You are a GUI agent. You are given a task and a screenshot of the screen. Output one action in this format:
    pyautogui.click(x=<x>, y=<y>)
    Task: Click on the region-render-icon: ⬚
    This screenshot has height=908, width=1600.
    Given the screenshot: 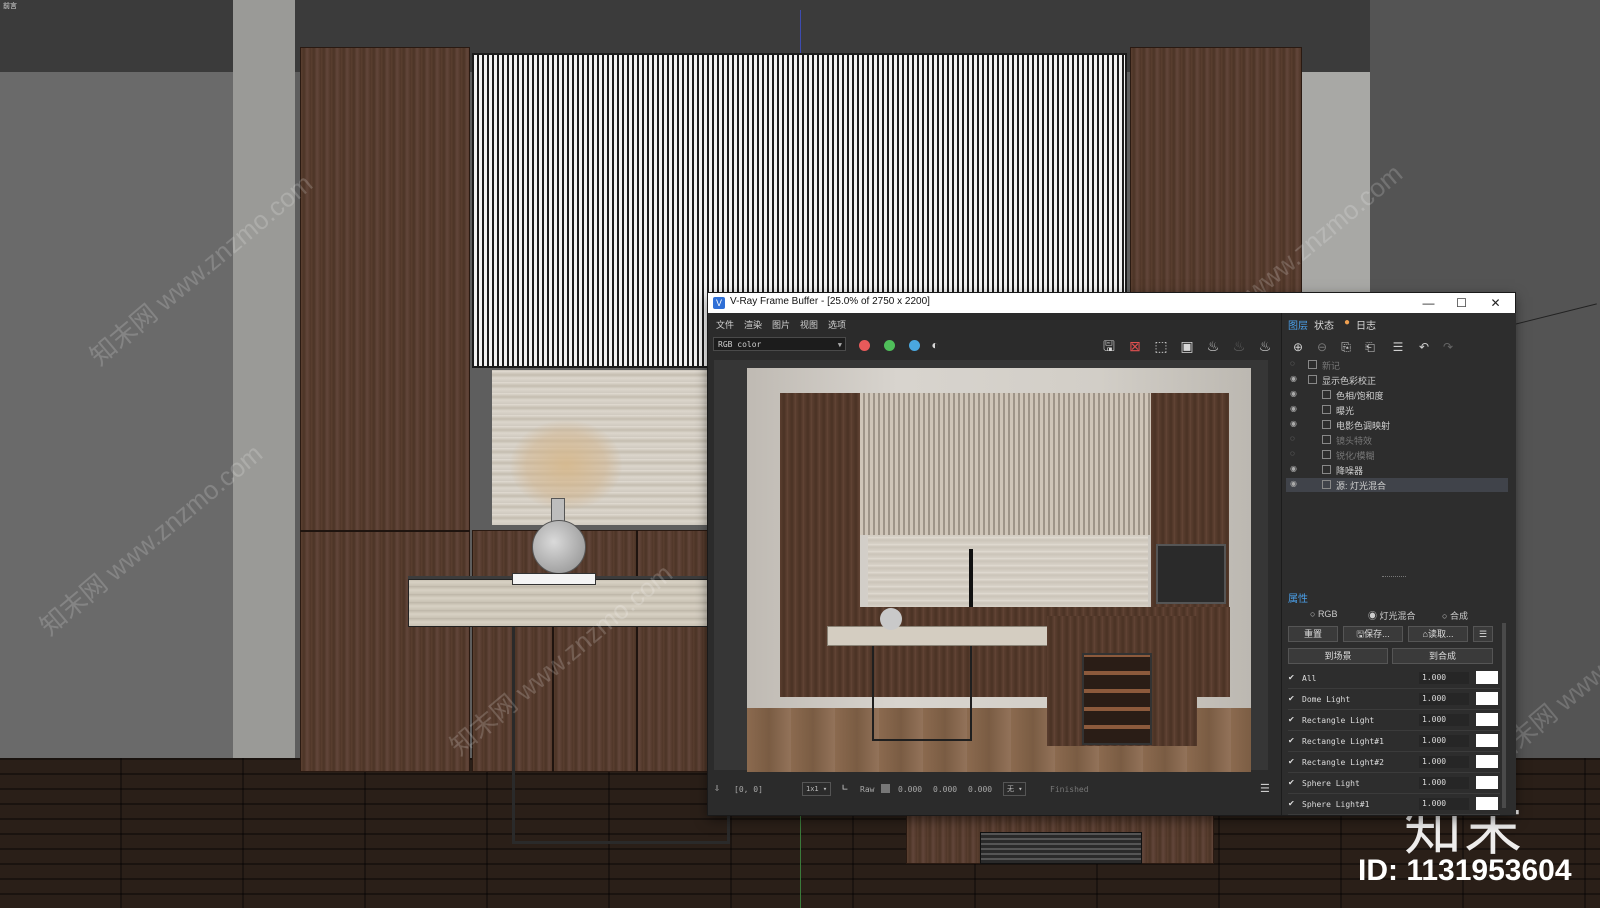 What is the action you would take?
    pyautogui.click(x=1161, y=346)
    